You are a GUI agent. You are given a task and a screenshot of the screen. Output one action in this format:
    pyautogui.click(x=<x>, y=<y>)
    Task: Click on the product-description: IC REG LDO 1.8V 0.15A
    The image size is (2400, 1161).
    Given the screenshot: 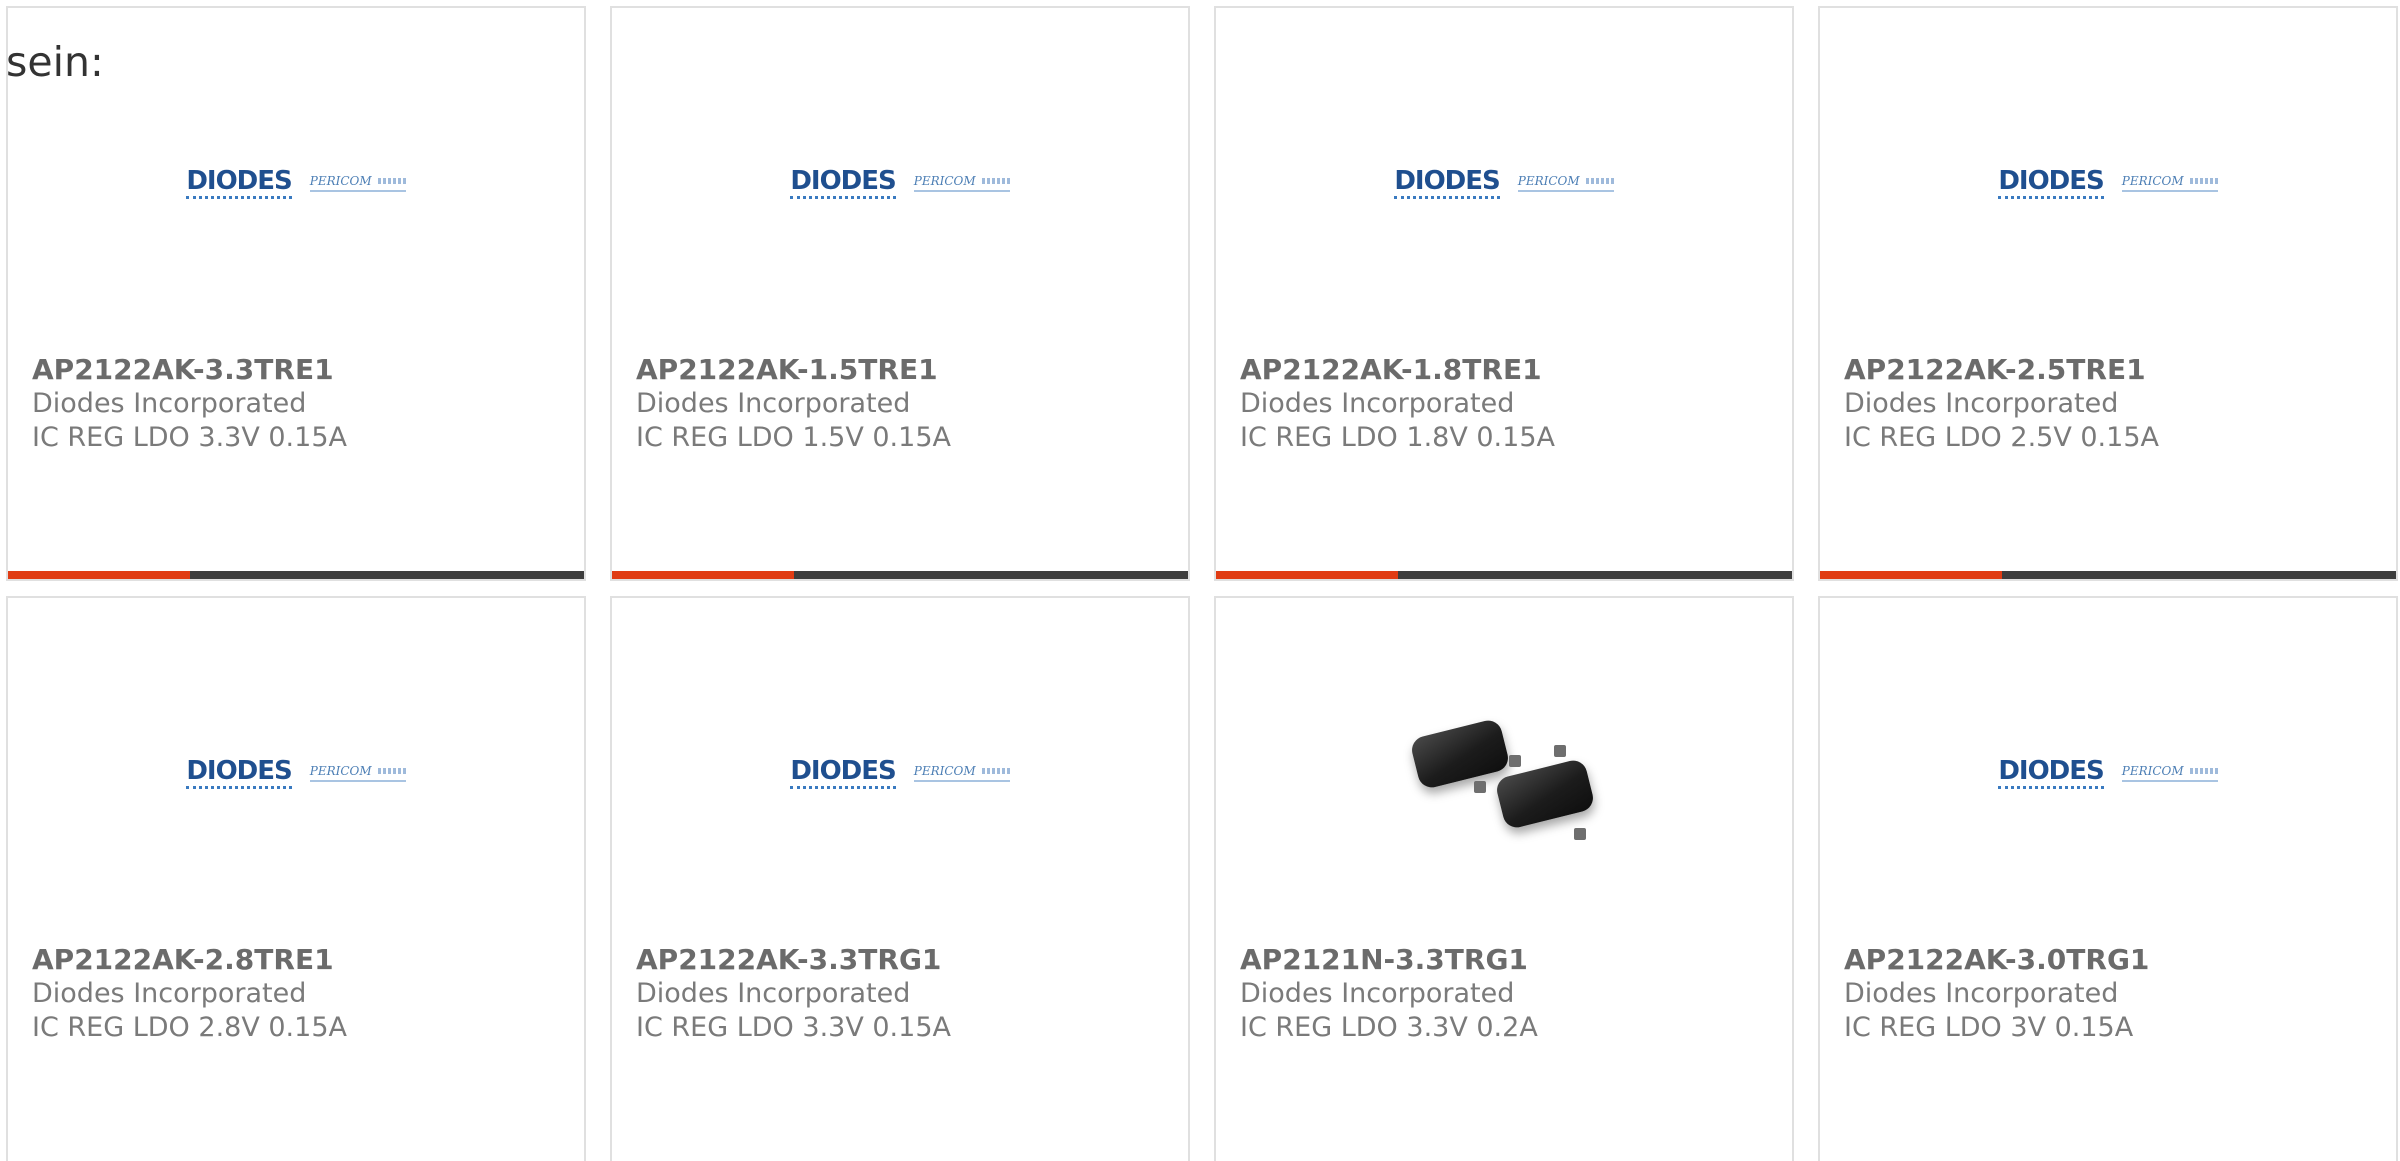 What is the action you would take?
    pyautogui.click(x=1397, y=437)
    